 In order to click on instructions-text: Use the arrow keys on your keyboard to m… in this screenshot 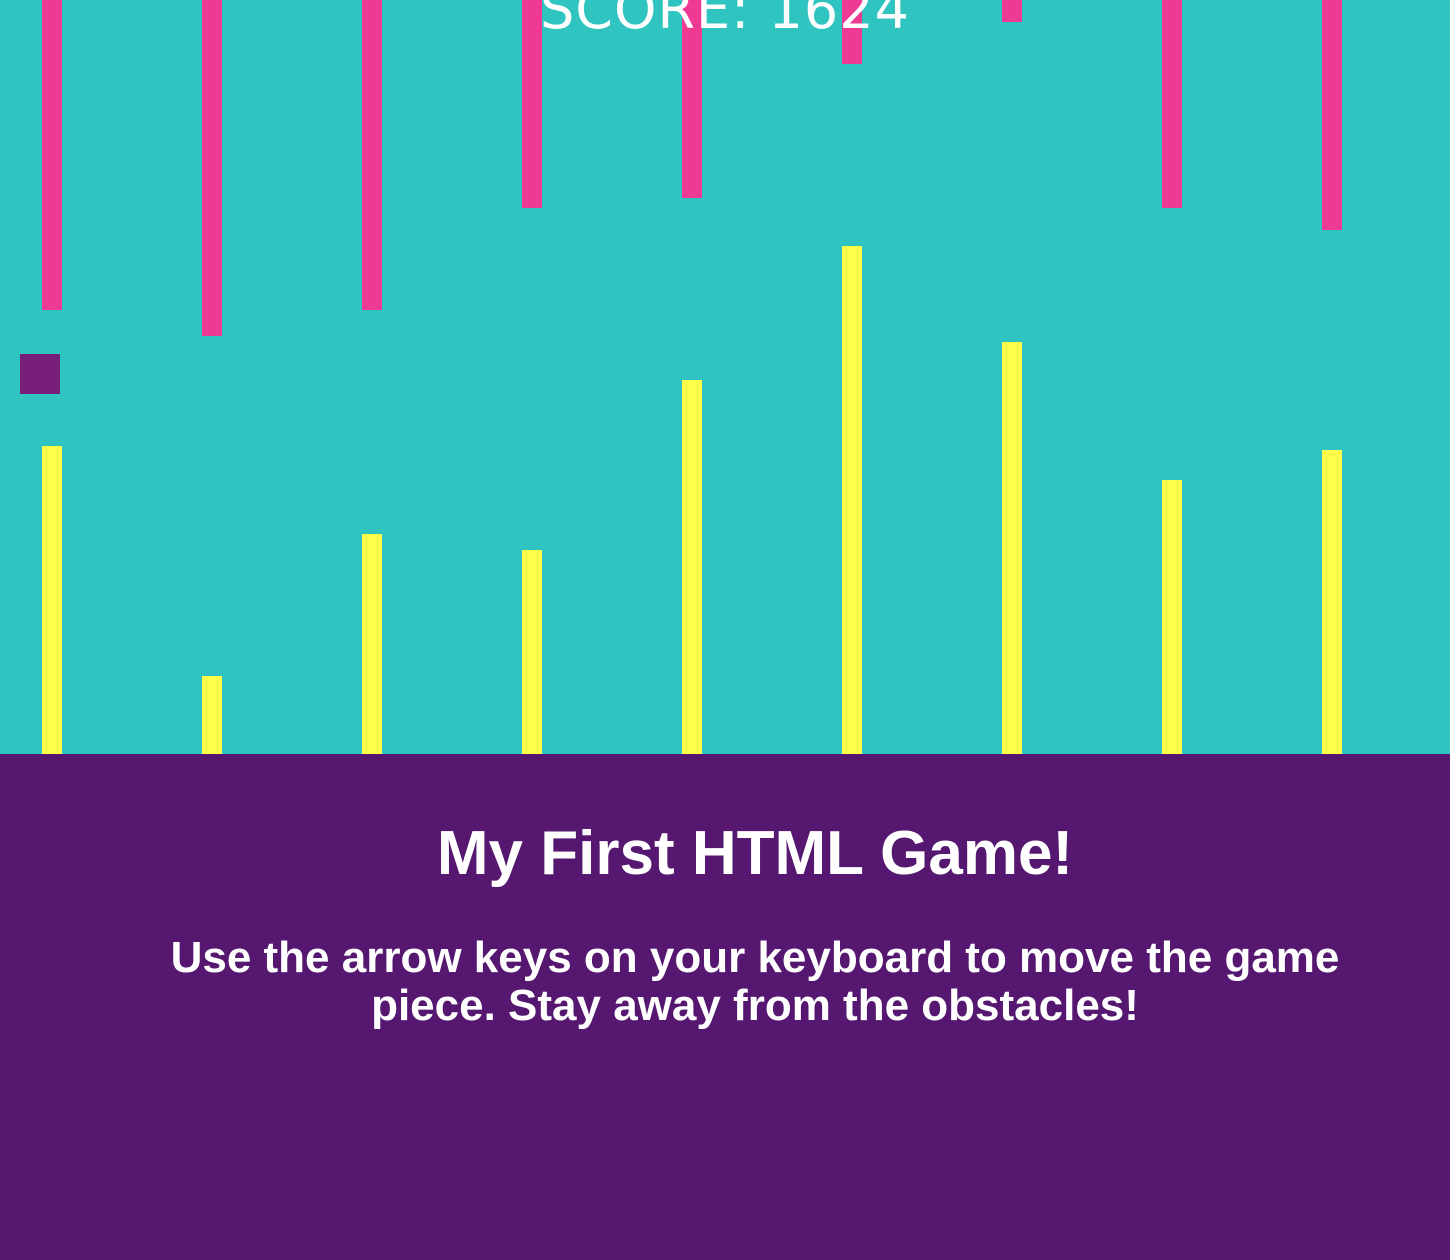, I will do `click(755, 981)`.